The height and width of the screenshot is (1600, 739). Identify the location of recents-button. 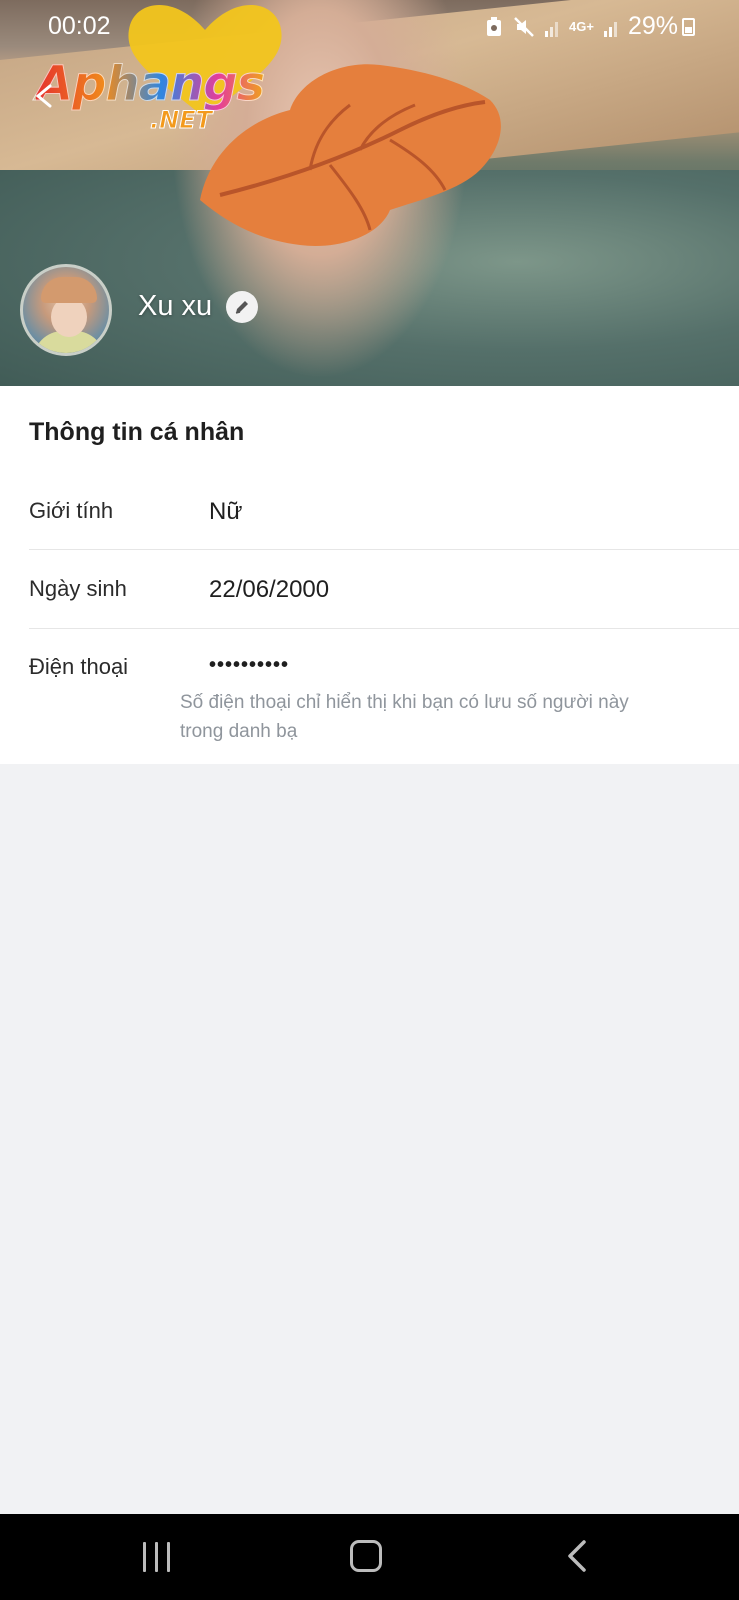
(160, 1557).